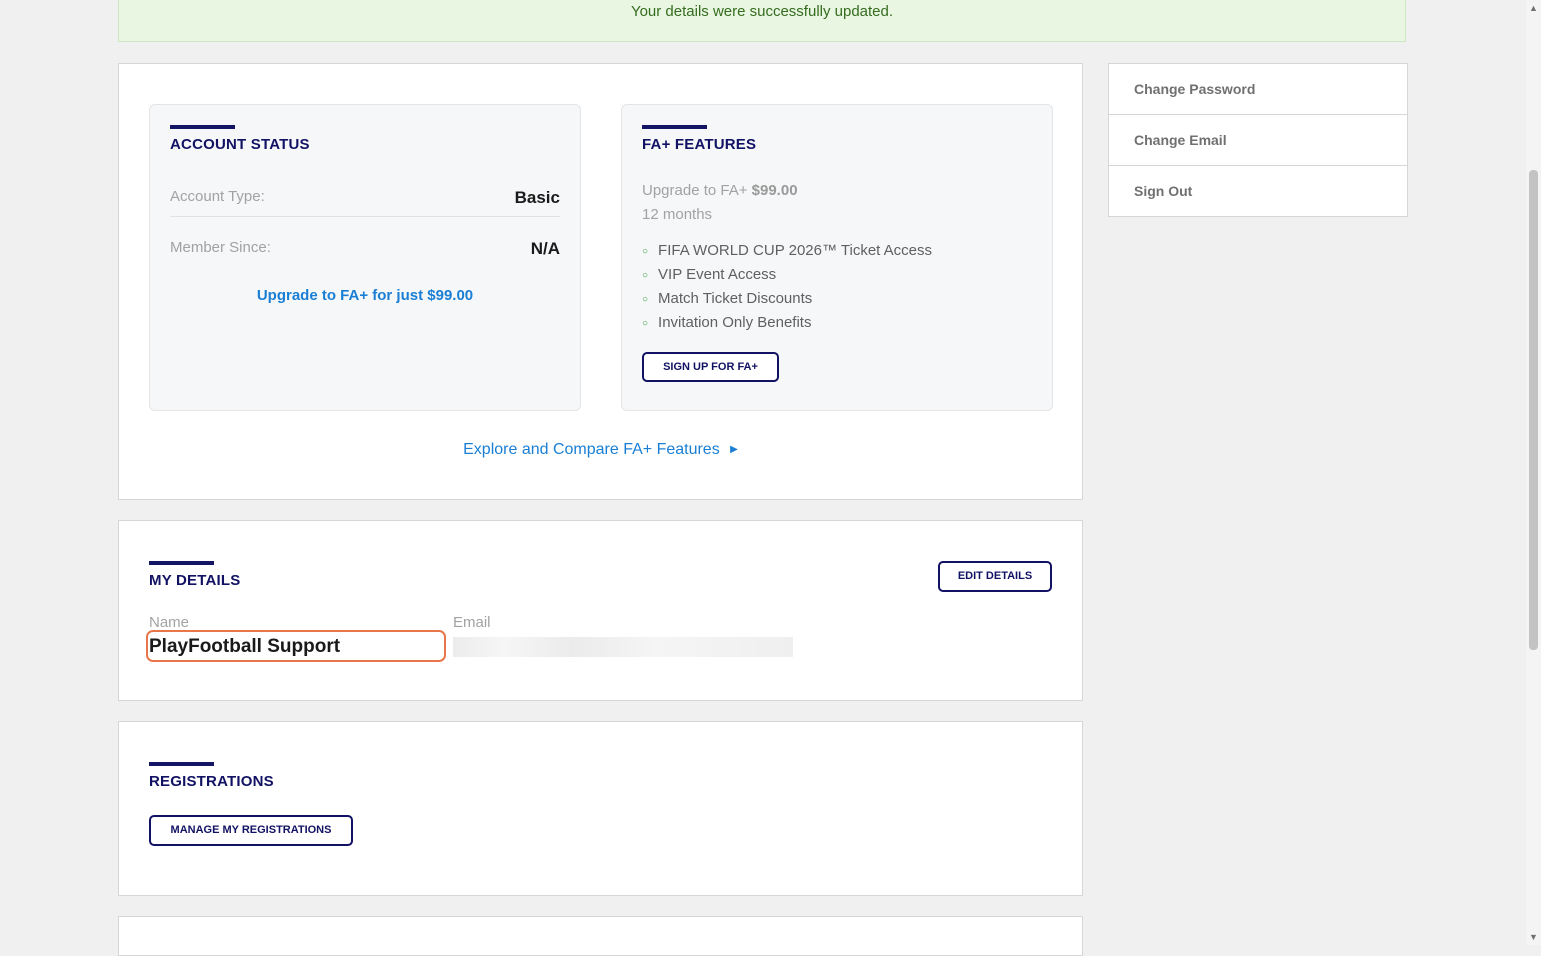  What do you see at coordinates (717, 274) in the screenshot?
I see `benefit-text: VIP Event Access` at bounding box center [717, 274].